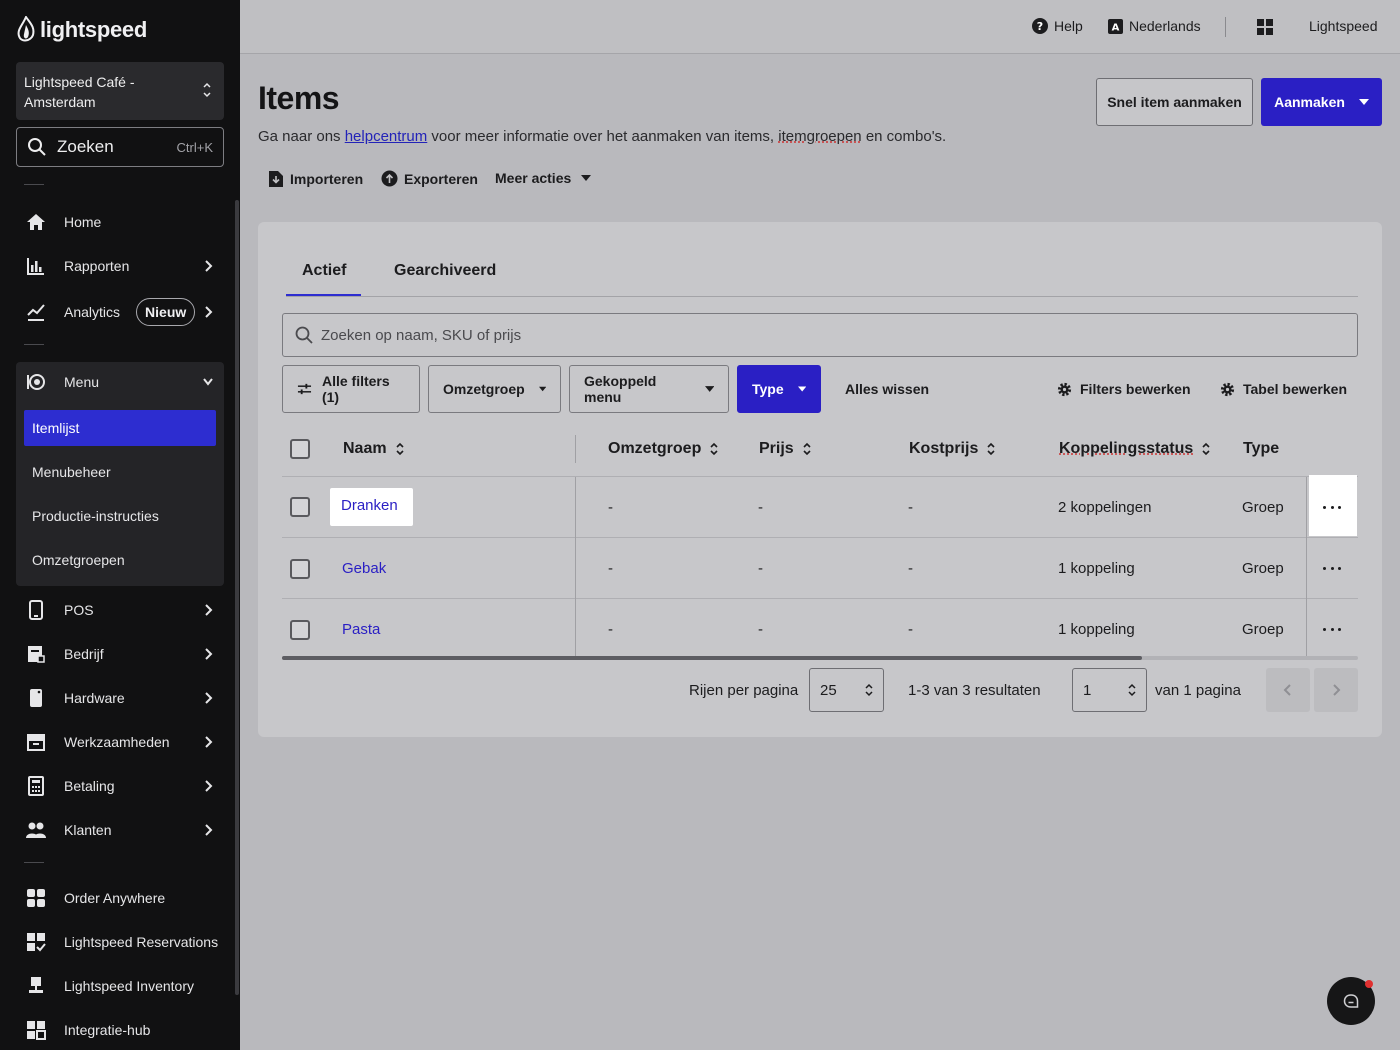  I want to click on nav-inventory: Lightspeed Inventory, so click(120, 986).